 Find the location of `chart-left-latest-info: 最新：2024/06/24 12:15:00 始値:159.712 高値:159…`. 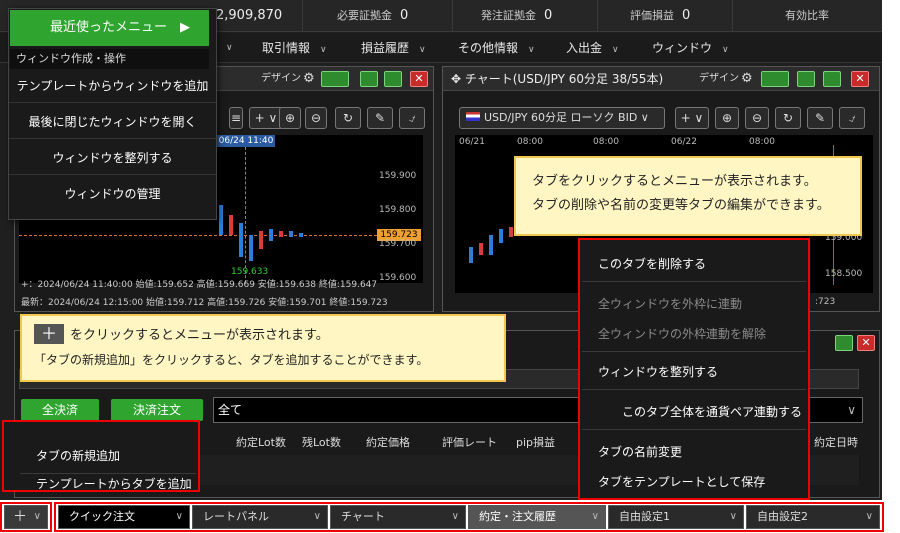

chart-left-latest-info: 最新：2024/06/24 12:15:00 始値:159.712 高値:159… is located at coordinates (204, 303).